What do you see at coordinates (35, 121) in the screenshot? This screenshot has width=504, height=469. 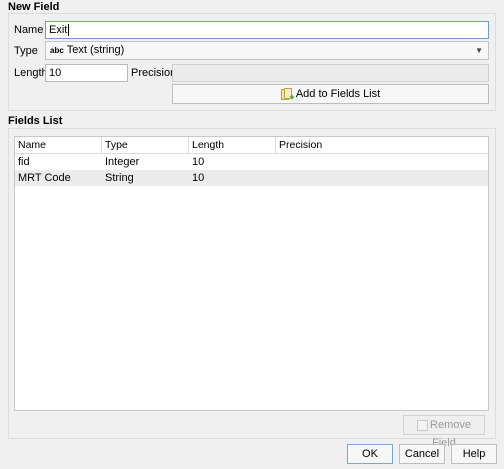 I see `fields-list-title: Fields List` at bounding box center [35, 121].